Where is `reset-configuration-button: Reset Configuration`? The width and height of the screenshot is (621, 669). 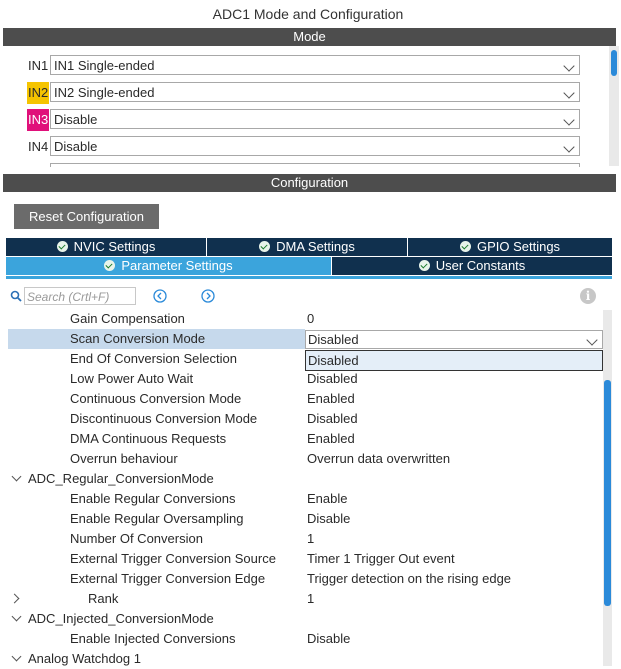
reset-configuration-button: Reset Configuration is located at coordinates (86, 216).